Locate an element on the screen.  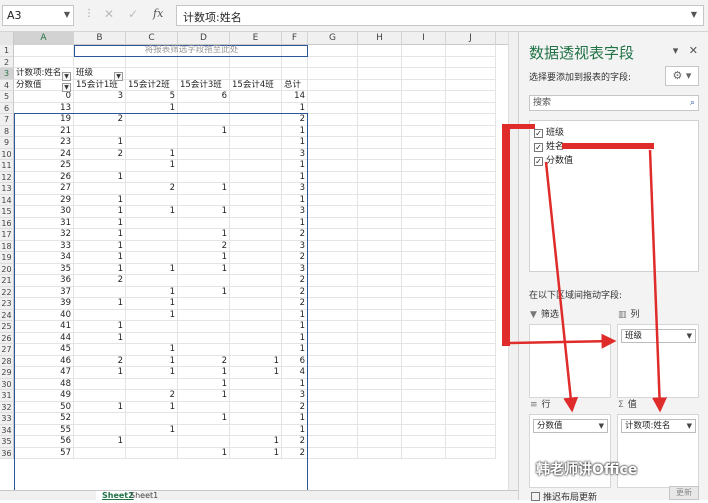
cell-f9: 1 is located at coordinates (295, 143).